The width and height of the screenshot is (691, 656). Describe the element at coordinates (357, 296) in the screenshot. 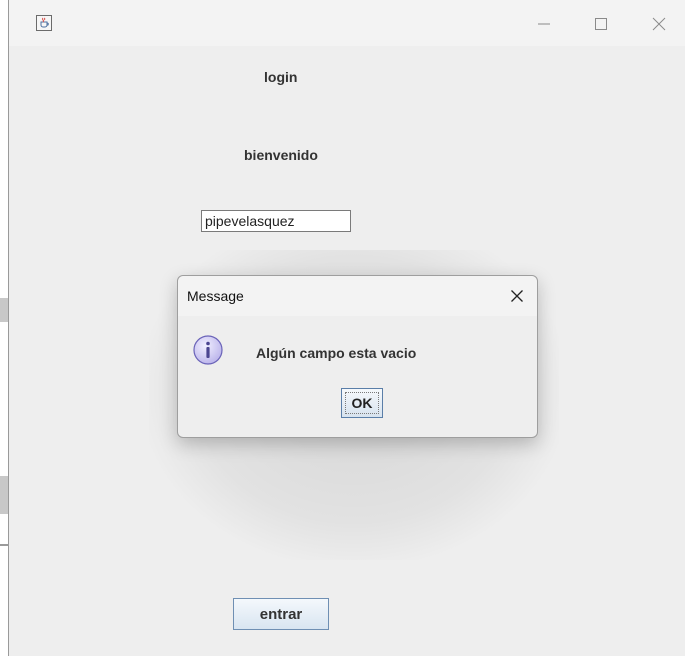

I see `dialog-titlebar: Message` at that location.